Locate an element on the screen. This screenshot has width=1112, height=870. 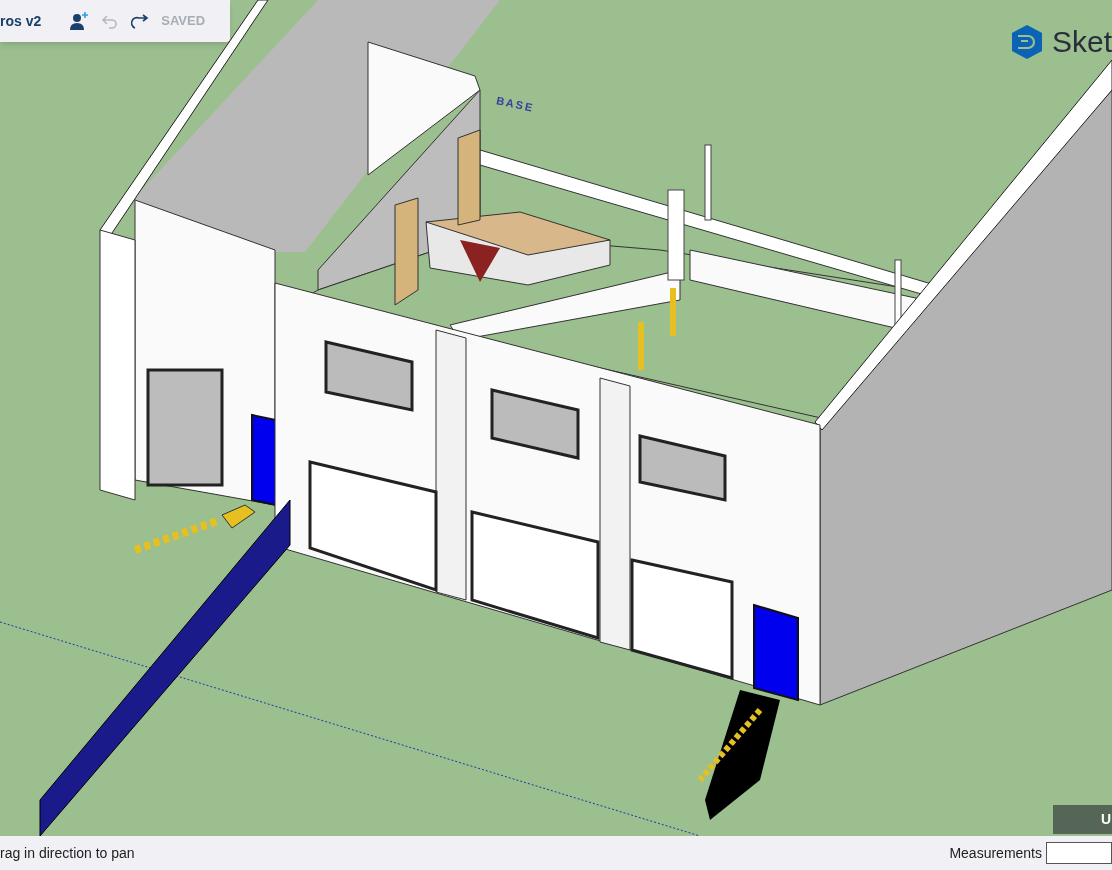
redo-icon is located at coordinates (140, 21).